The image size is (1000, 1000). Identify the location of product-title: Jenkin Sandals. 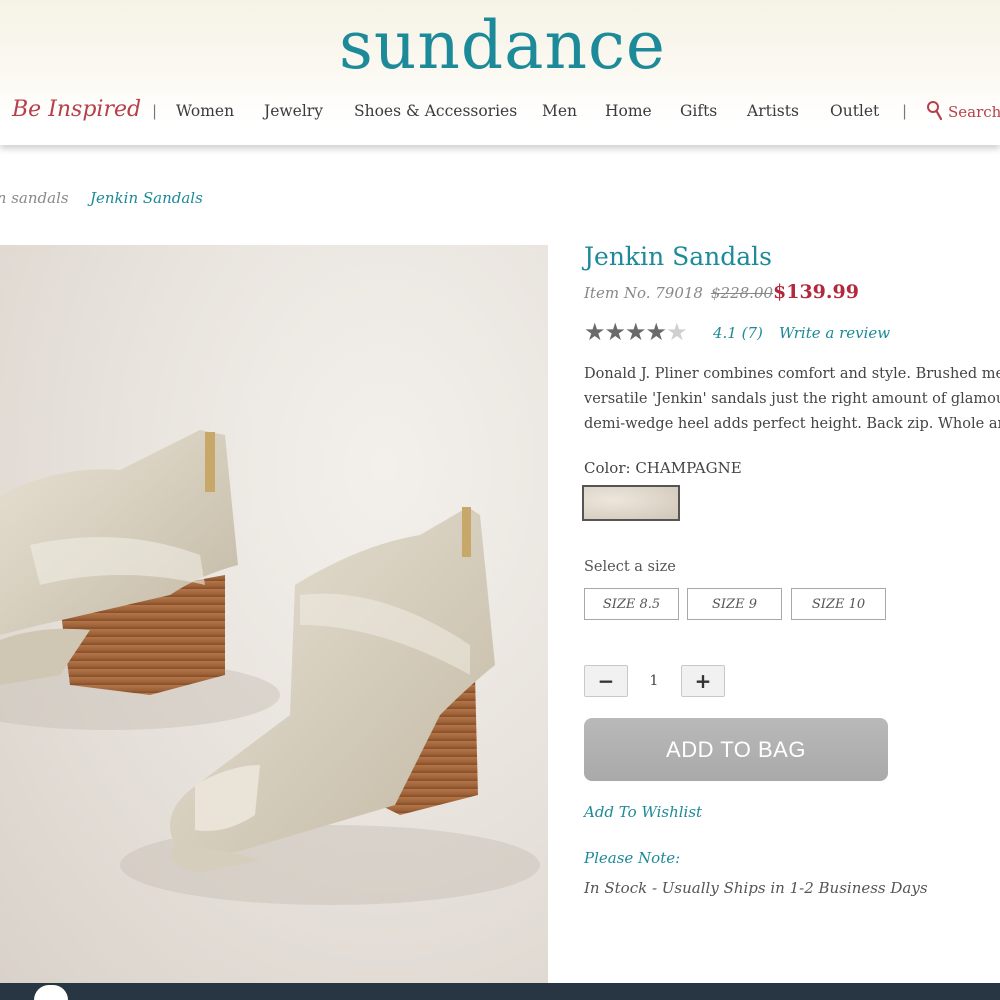
(678, 256).